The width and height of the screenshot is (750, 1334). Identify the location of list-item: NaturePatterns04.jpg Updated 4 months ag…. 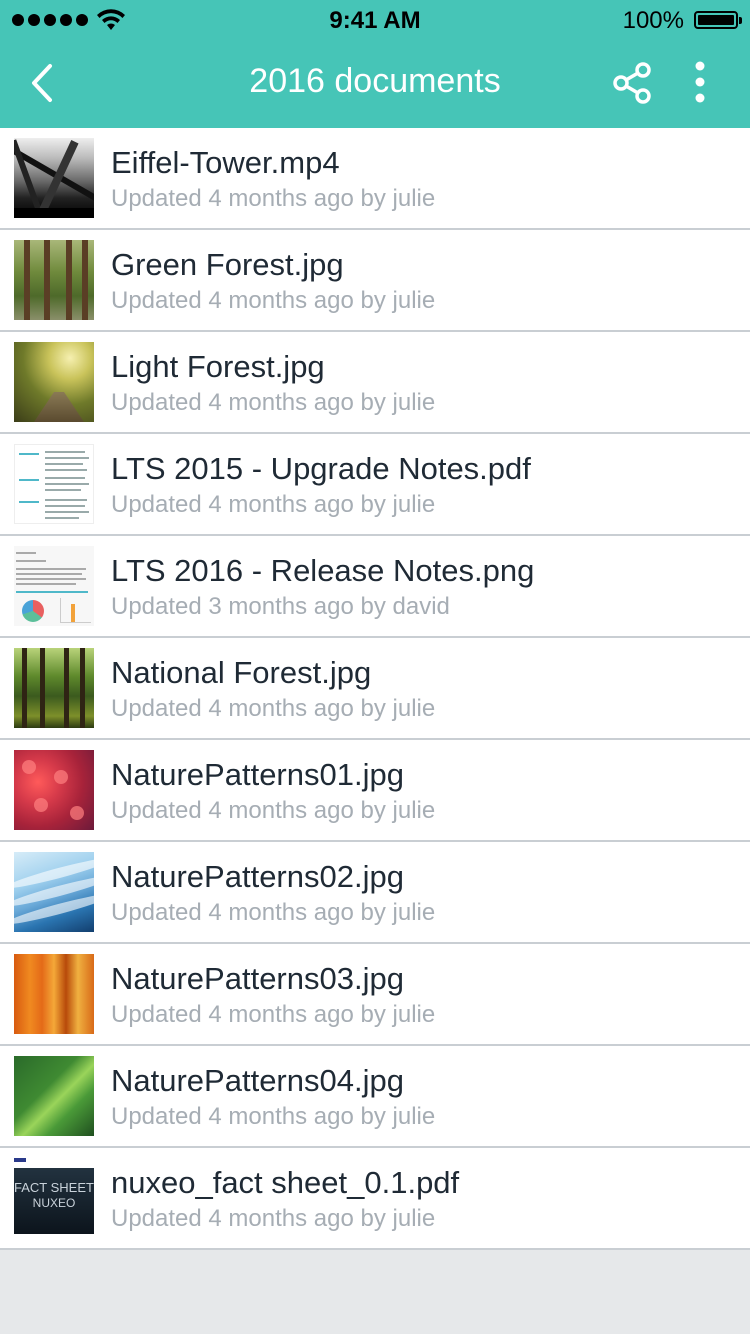
(375, 1097).